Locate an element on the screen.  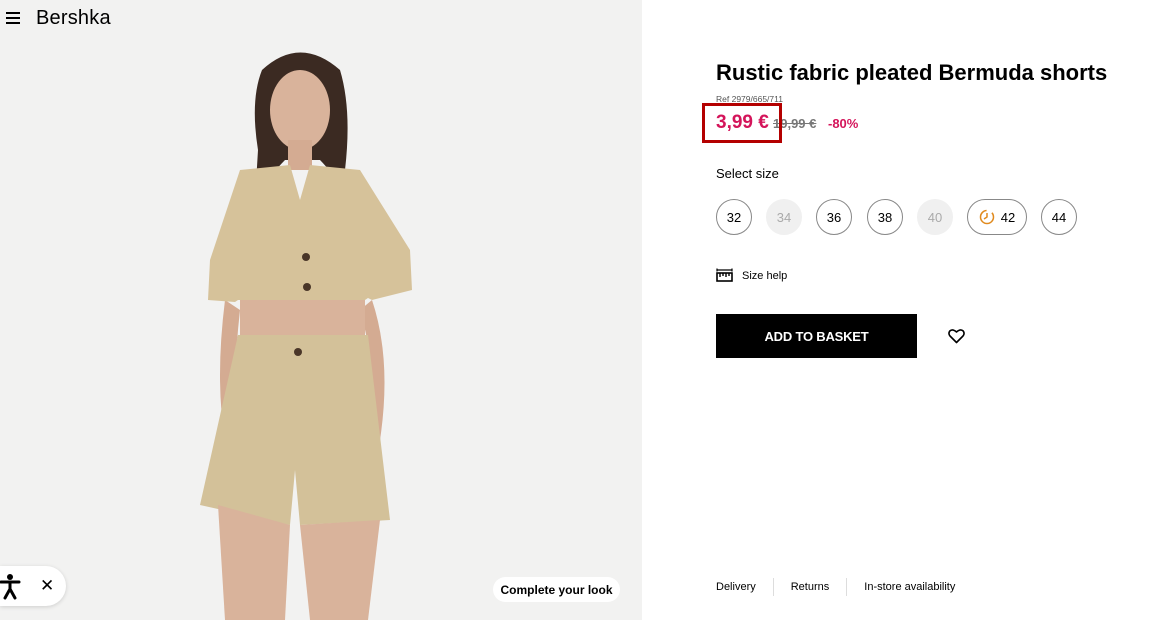
size-help-link: Size help is located at coordinates (751, 275).